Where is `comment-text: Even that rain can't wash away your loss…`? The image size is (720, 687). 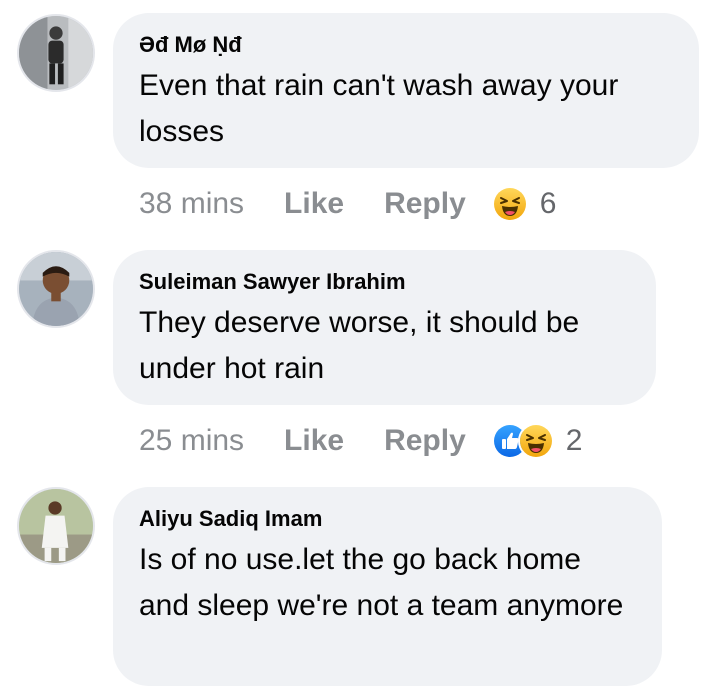 comment-text: Even that rain can't wash away your loss… is located at coordinates (379, 108).